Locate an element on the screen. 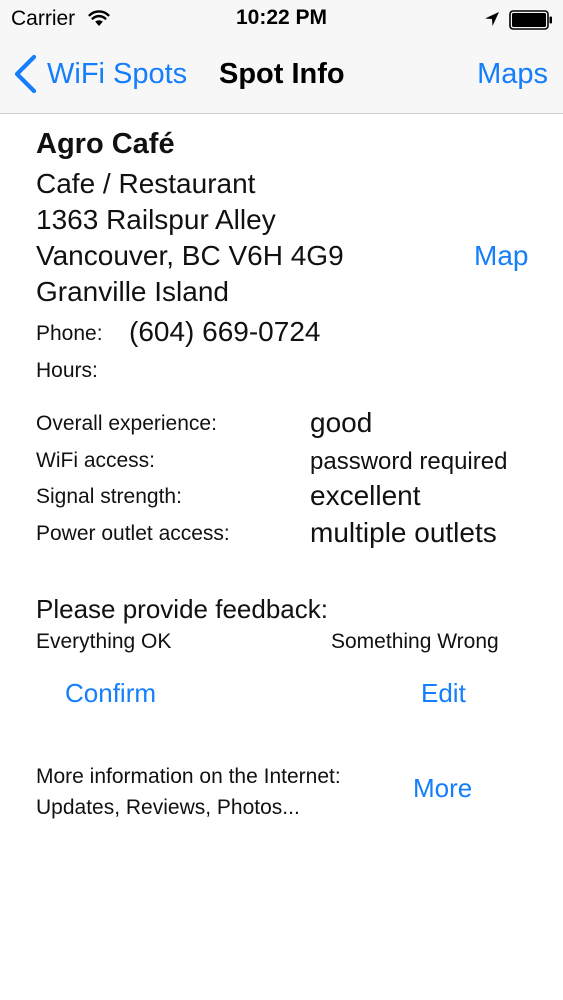 The width and height of the screenshot is (563, 1000). rating-value-power: multiple outlets is located at coordinates (403, 532).